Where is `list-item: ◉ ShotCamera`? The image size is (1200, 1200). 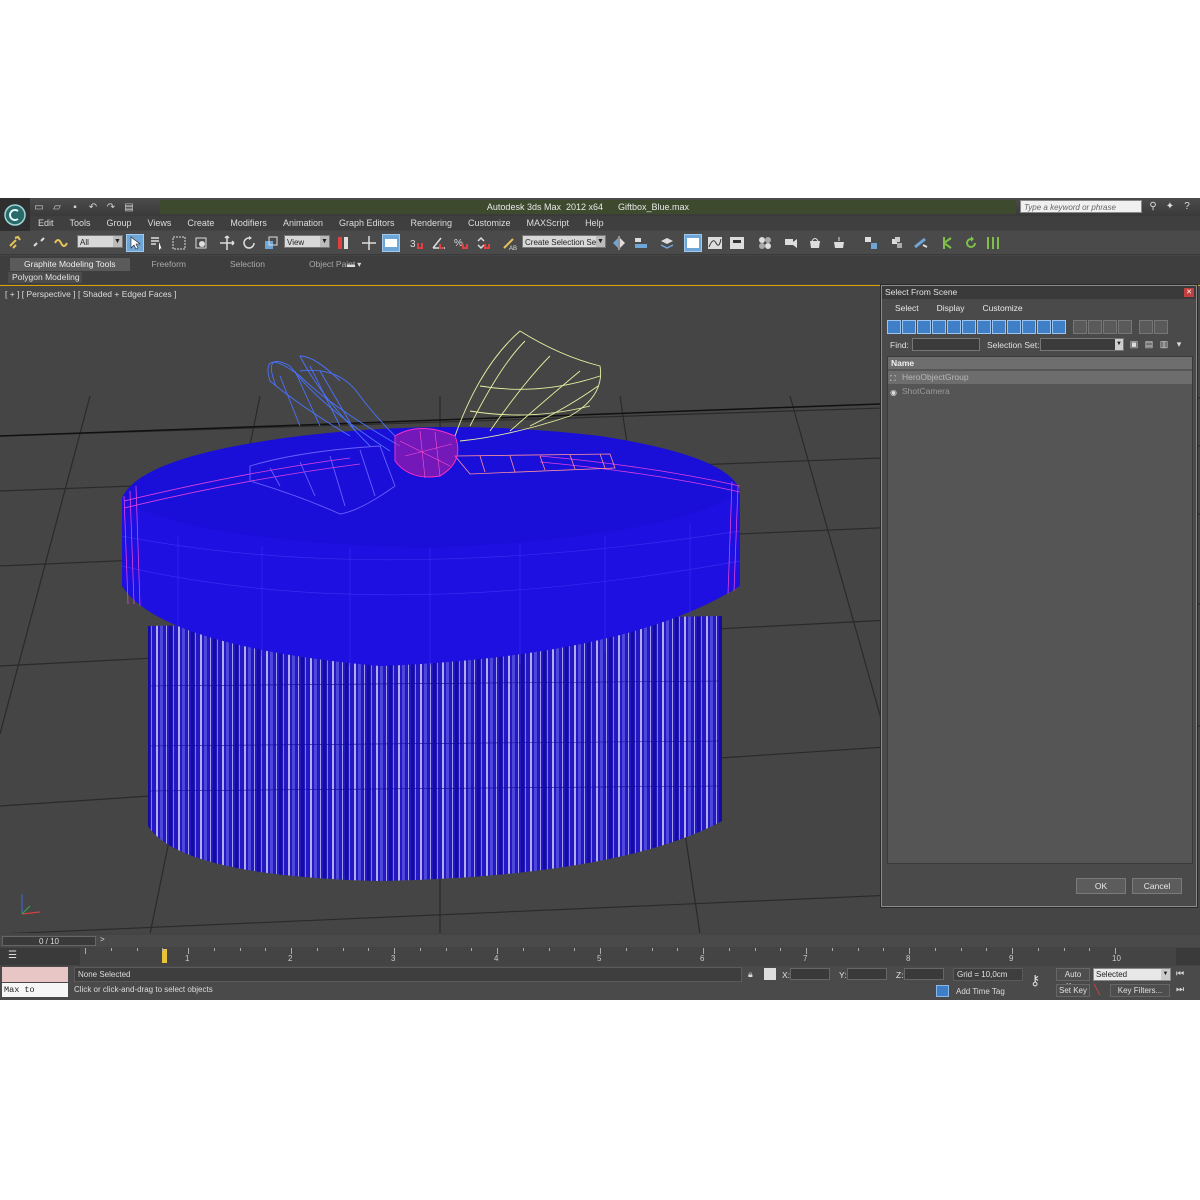 list-item: ◉ ShotCamera is located at coordinates (1040, 391).